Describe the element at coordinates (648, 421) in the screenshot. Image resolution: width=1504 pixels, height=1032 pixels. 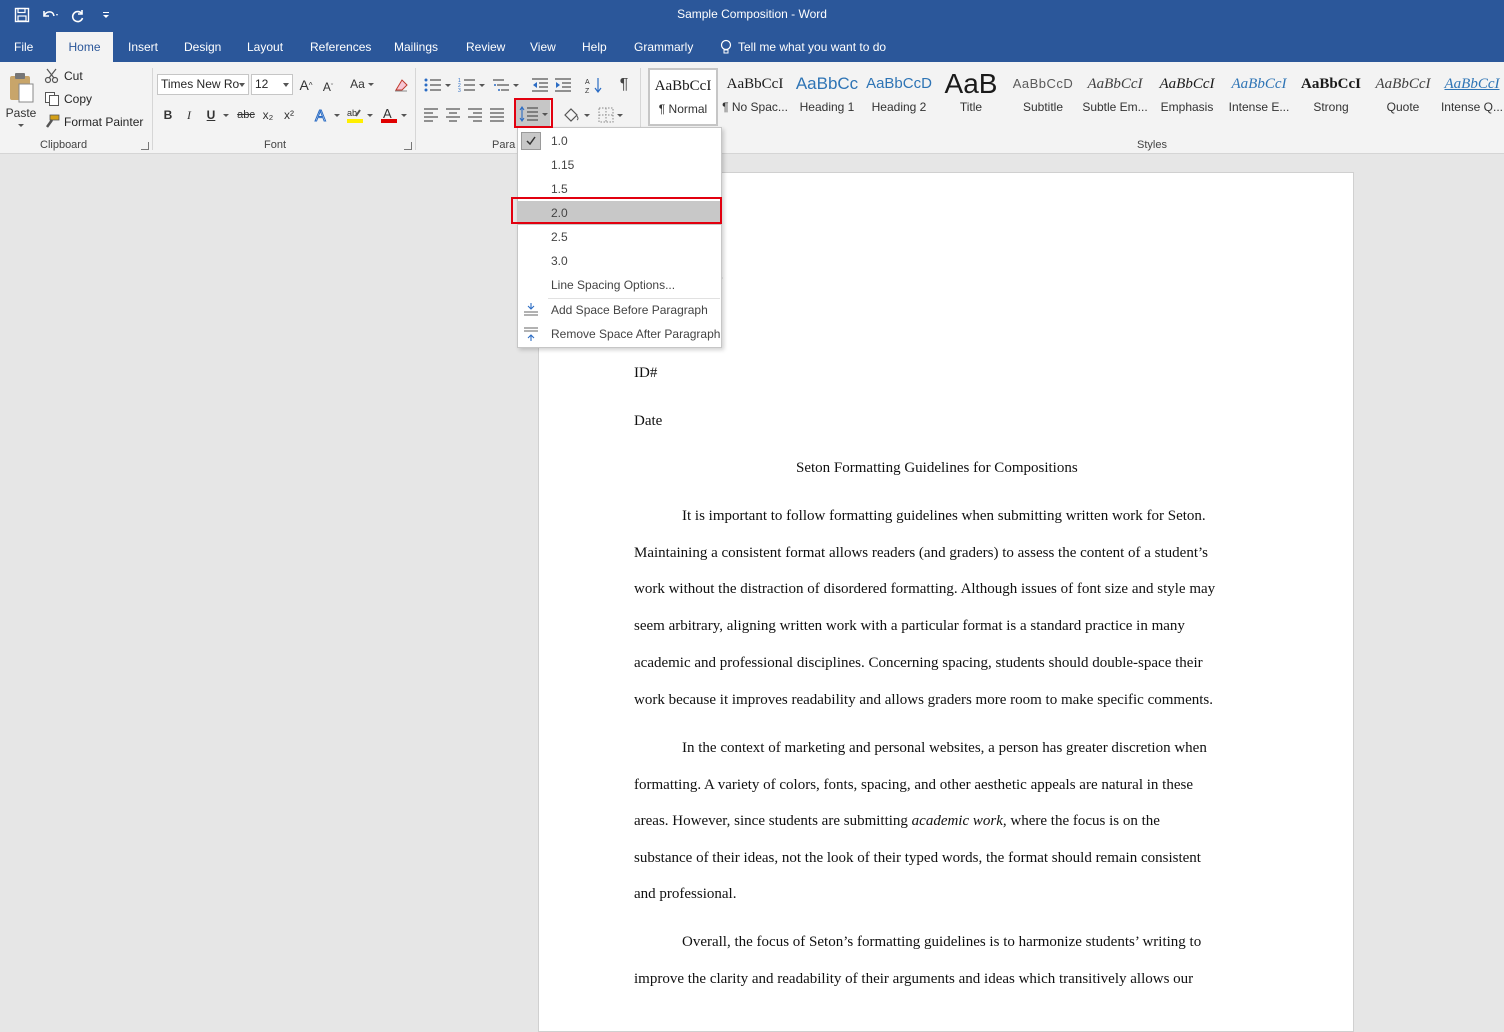
I see `date-line: Date` at that location.